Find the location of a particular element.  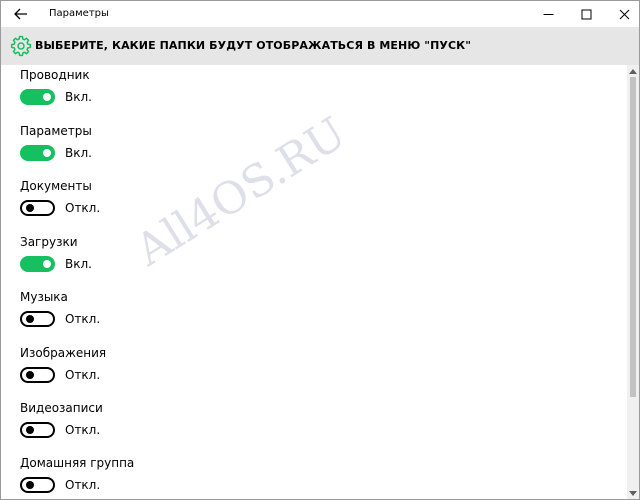

scroll-up-button is located at coordinates (633, 71).